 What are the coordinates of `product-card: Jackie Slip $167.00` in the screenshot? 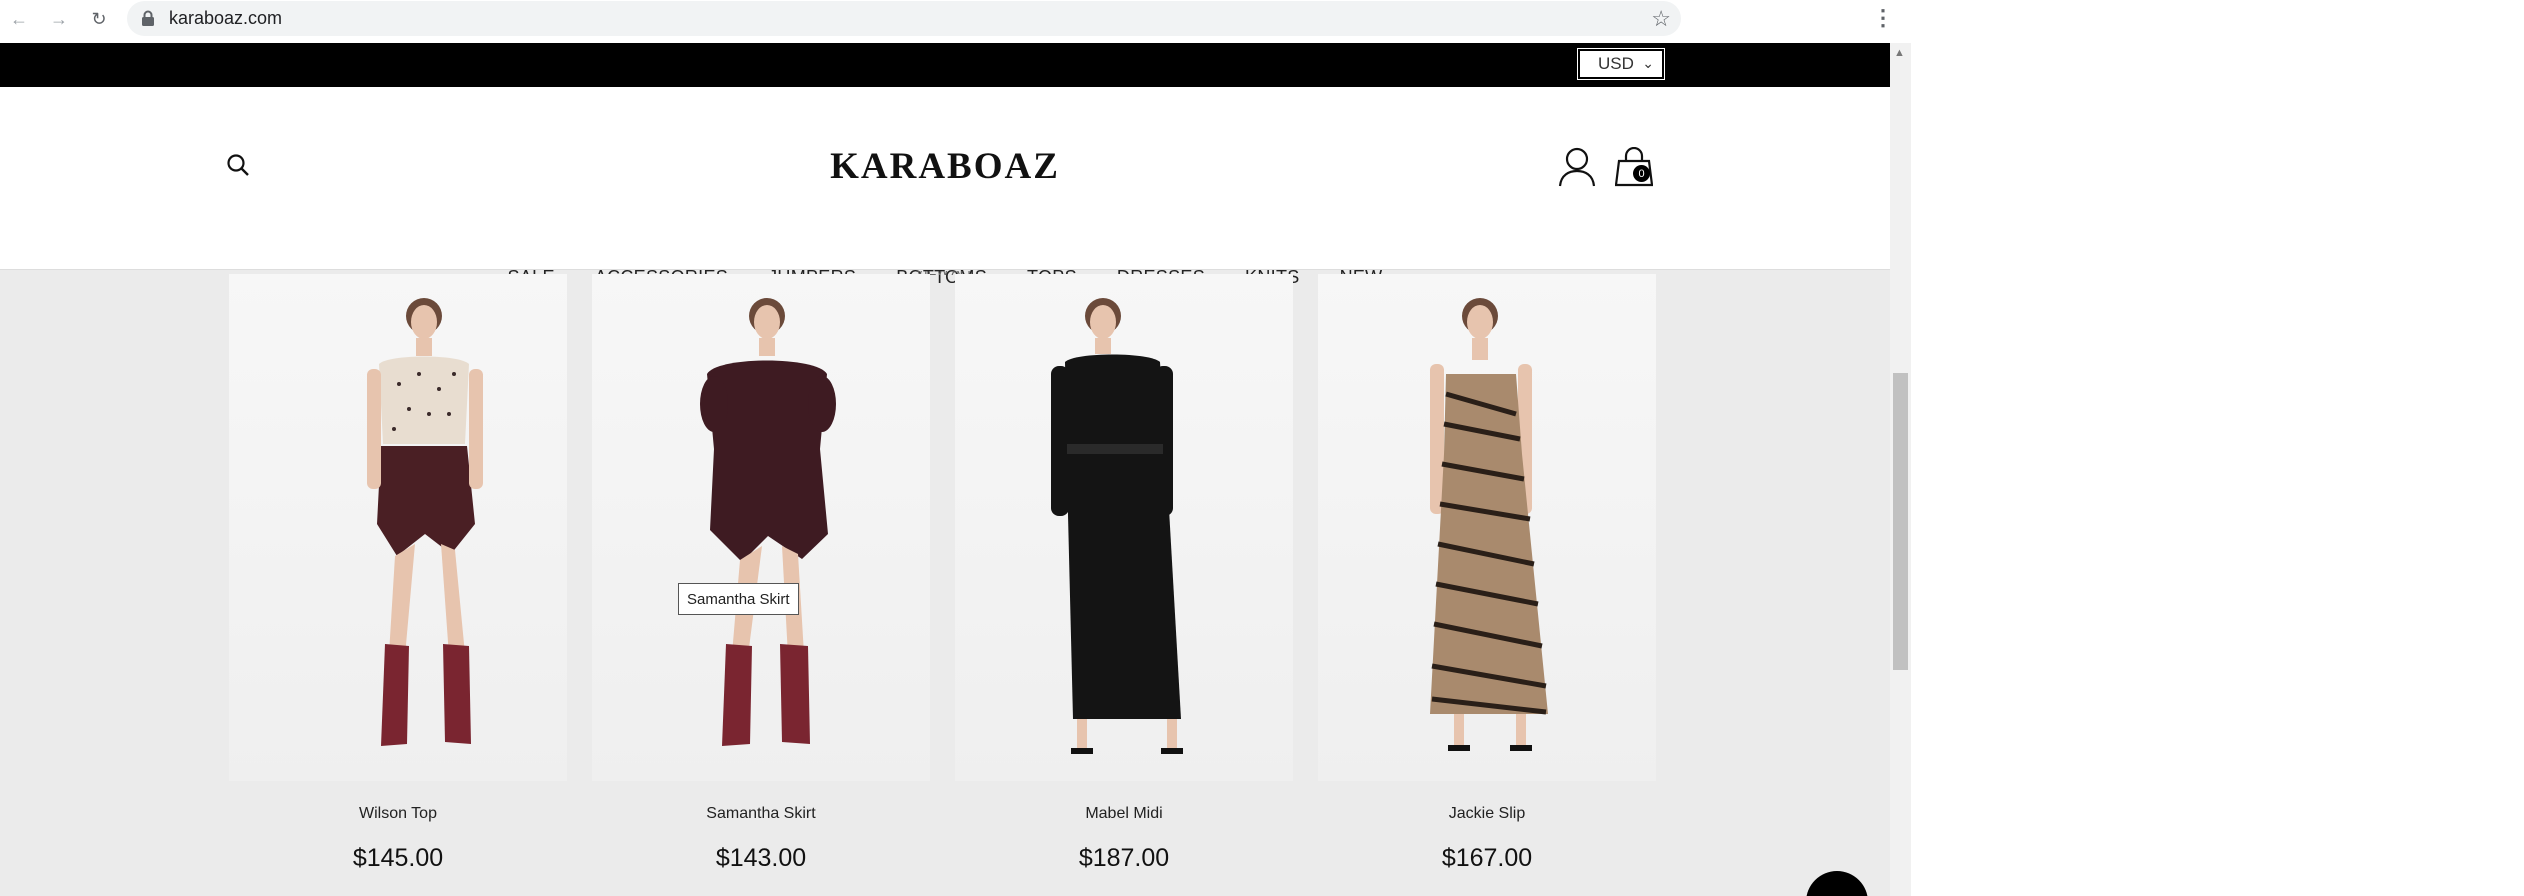 It's located at (1487, 573).